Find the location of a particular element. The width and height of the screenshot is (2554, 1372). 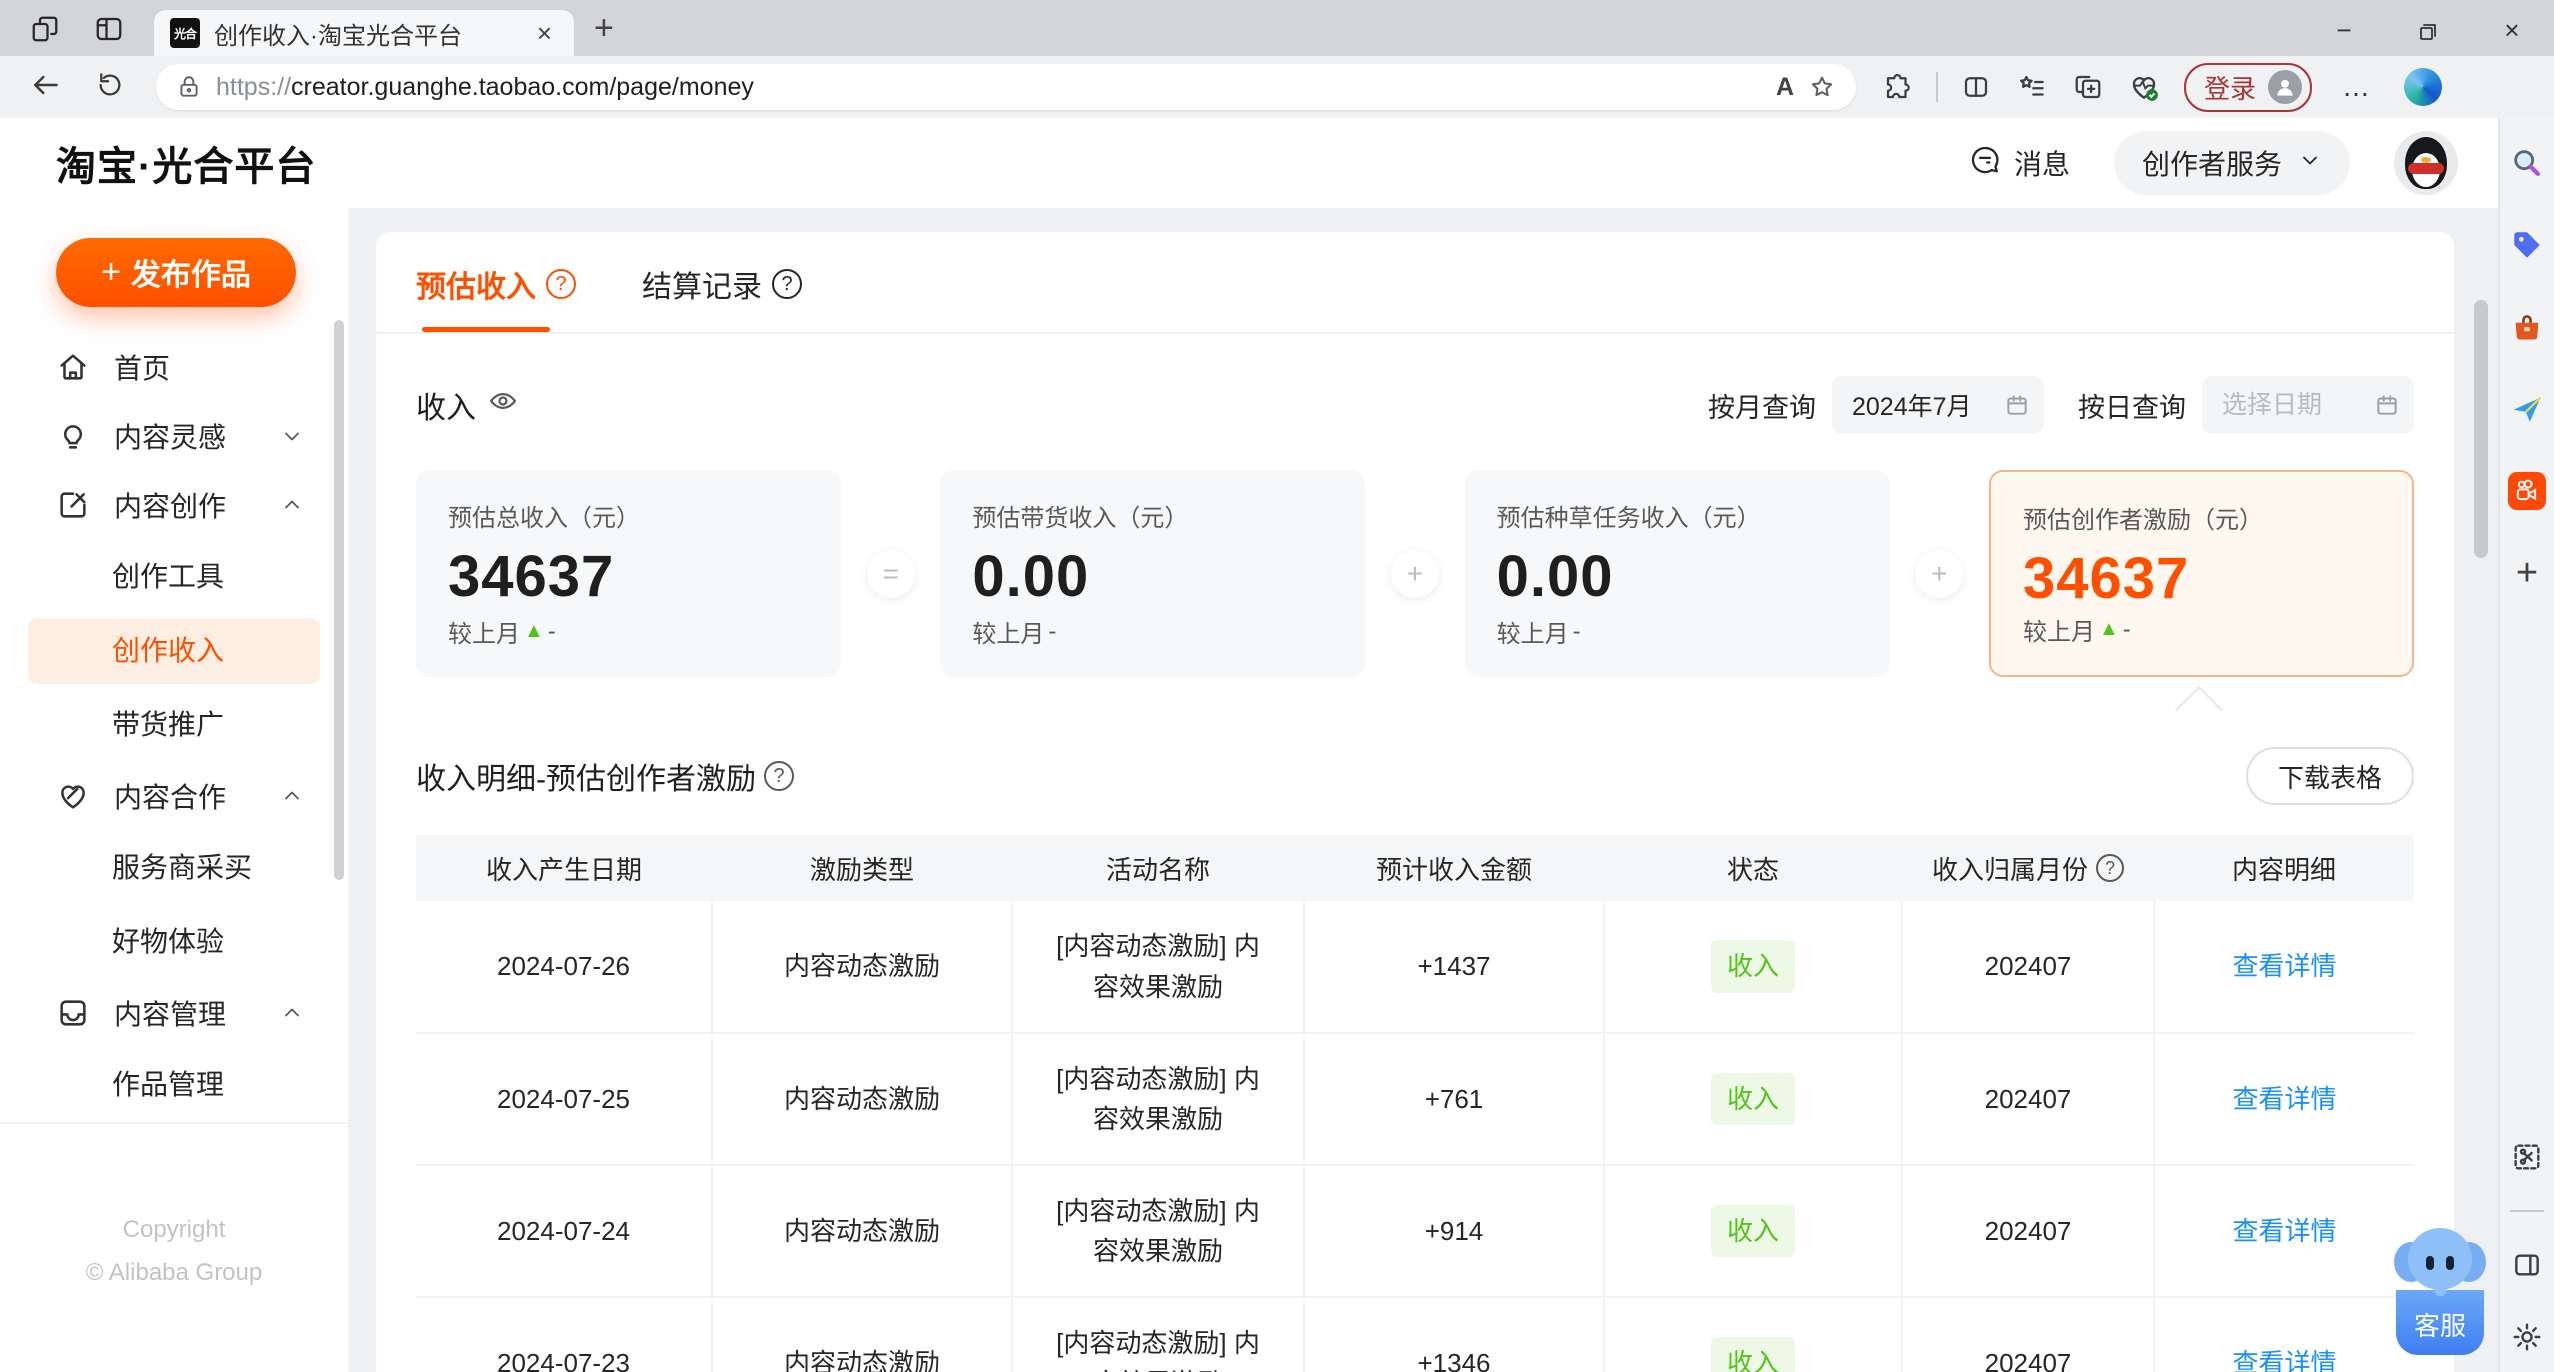

screenshot-icon is located at coordinates (2527, 1157).